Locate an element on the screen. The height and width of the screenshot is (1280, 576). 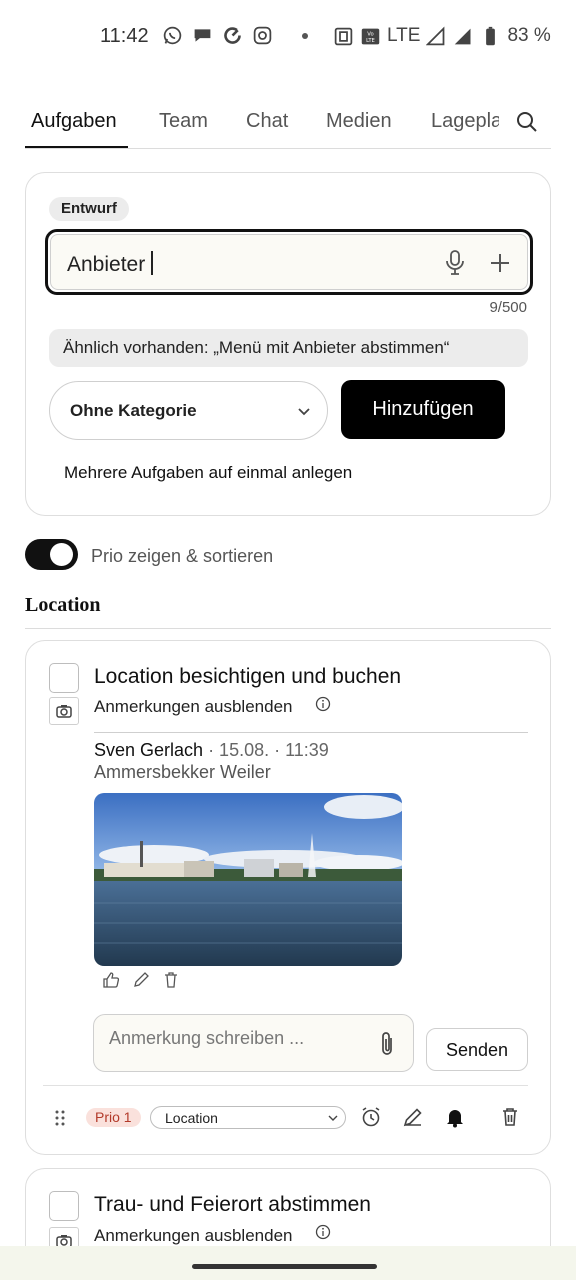
volte-icon: VoLTE is located at coordinates (370, 36).